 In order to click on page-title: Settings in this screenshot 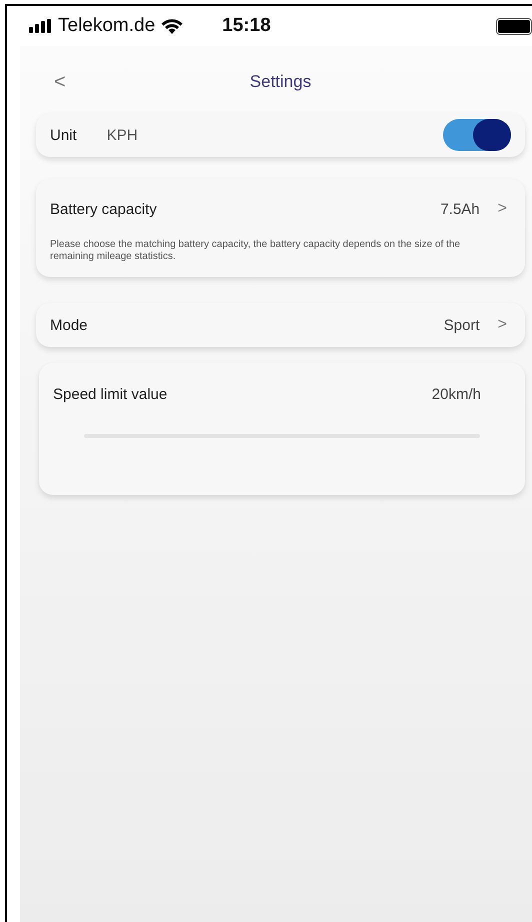, I will do `click(281, 82)`.